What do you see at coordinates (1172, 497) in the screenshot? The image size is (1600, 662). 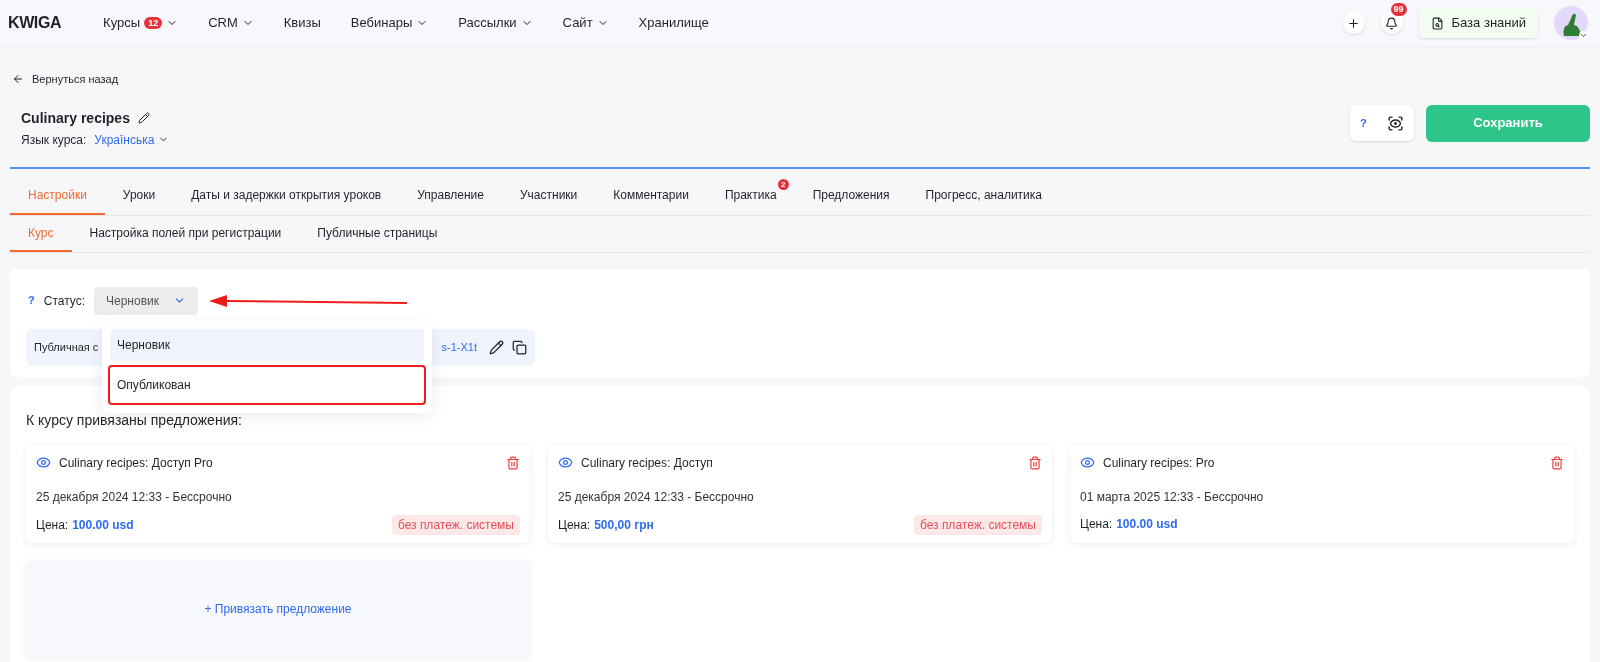 I see `offer-dates: 01 марта 2025 12:33 - Бессрочно` at bounding box center [1172, 497].